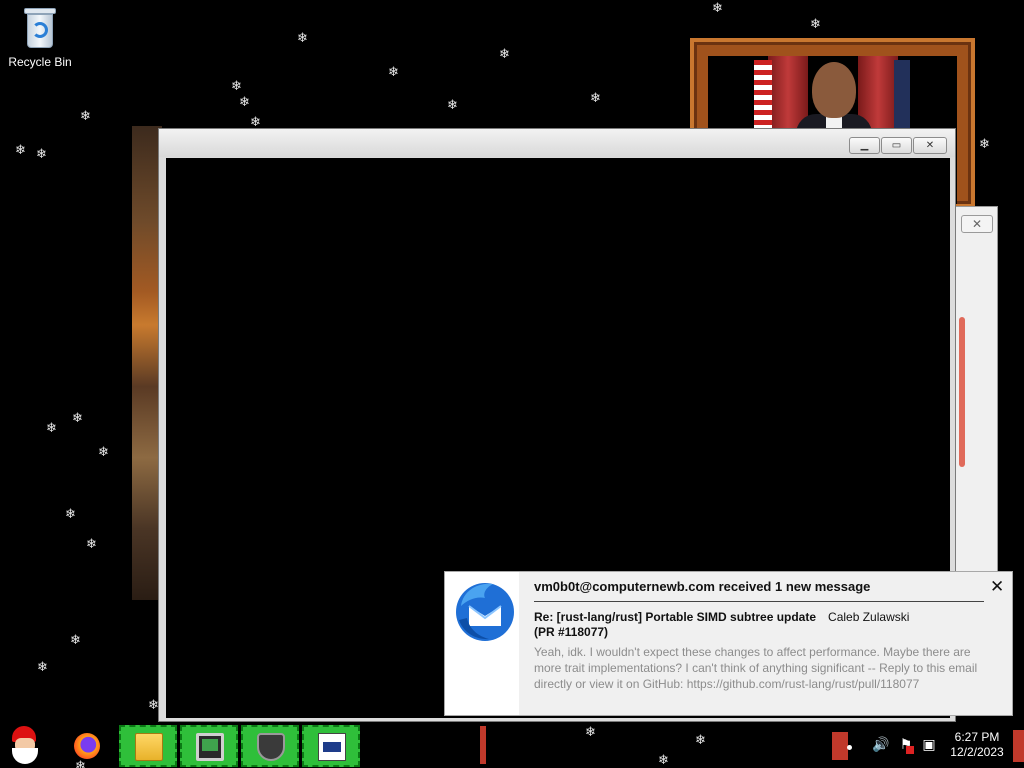  What do you see at coordinates (869, 617) in the screenshot?
I see `sender-name: Caleb Zulawski` at bounding box center [869, 617].